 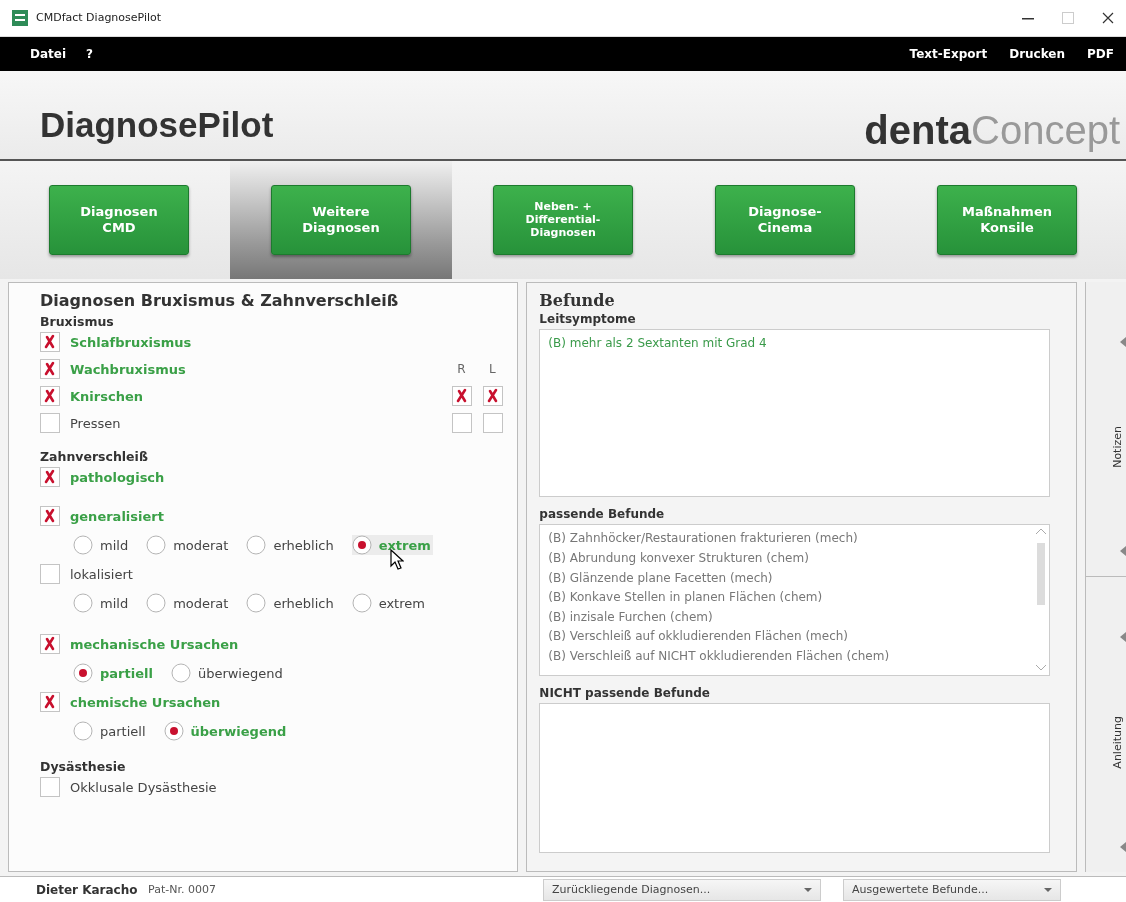 What do you see at coordinates (99, 18) in the screenshot?
I see `window-title: CMDfact DiagnosePilot` at bounding box center [99, 18].